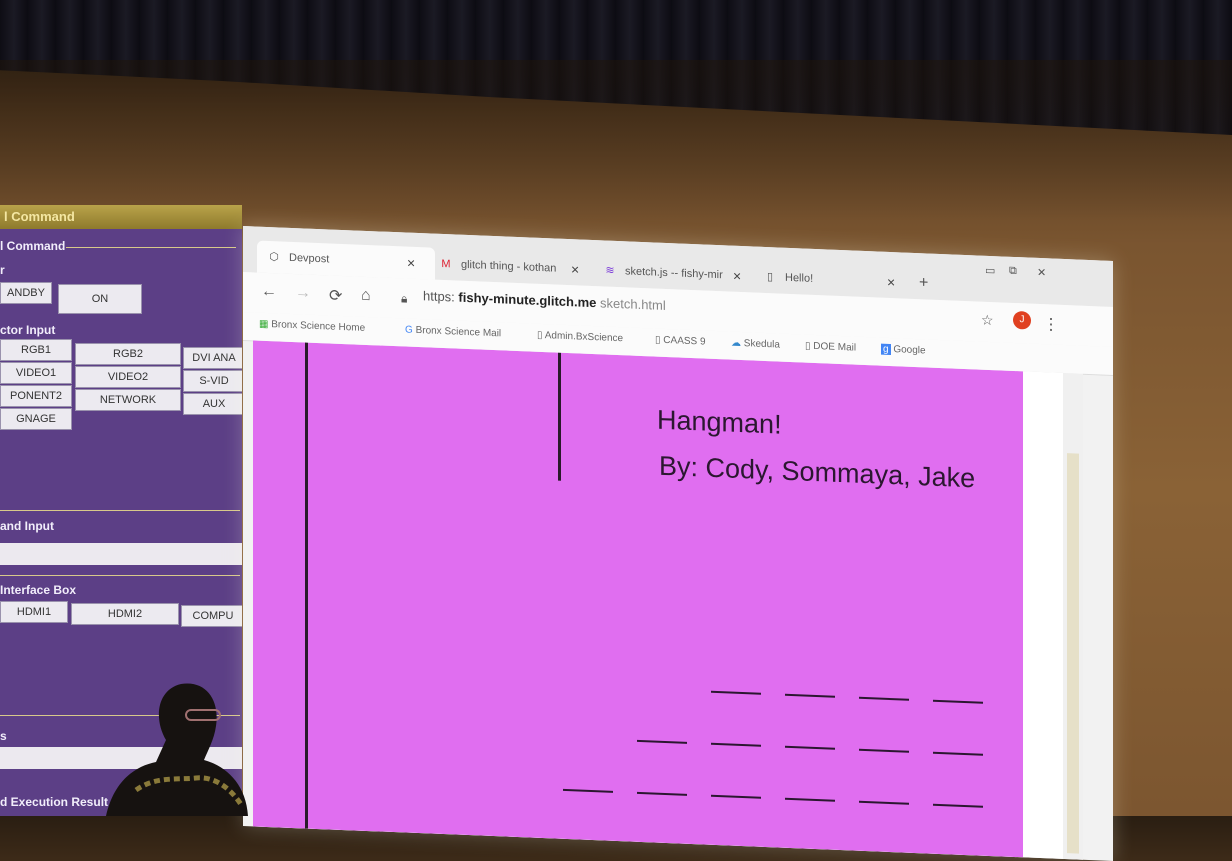 The width and height of the screenshot is (1232, 861). What do you see at coordinates (817, 472) in the screenshot?
I see `page-byline: By: Cody, Sommaya, Jake` at bounding box center [817, 472].